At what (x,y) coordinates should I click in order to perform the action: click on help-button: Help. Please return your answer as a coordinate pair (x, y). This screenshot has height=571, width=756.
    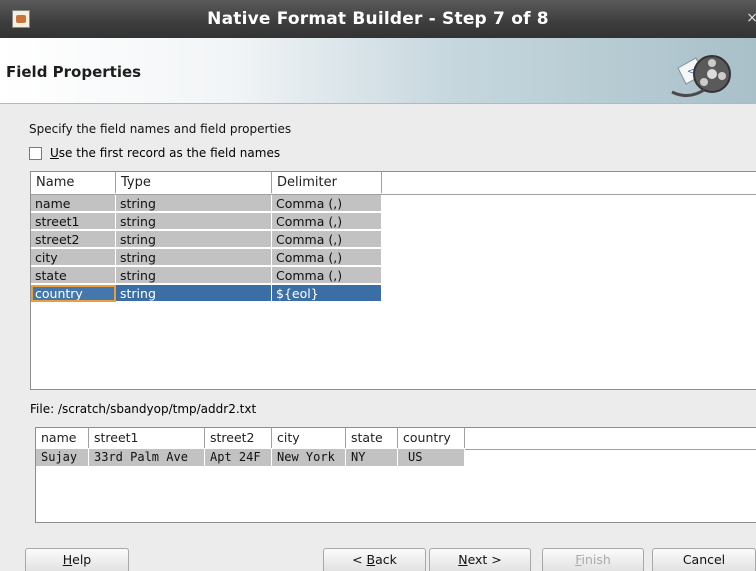
    Looking at the image, I should click on (77, 559).